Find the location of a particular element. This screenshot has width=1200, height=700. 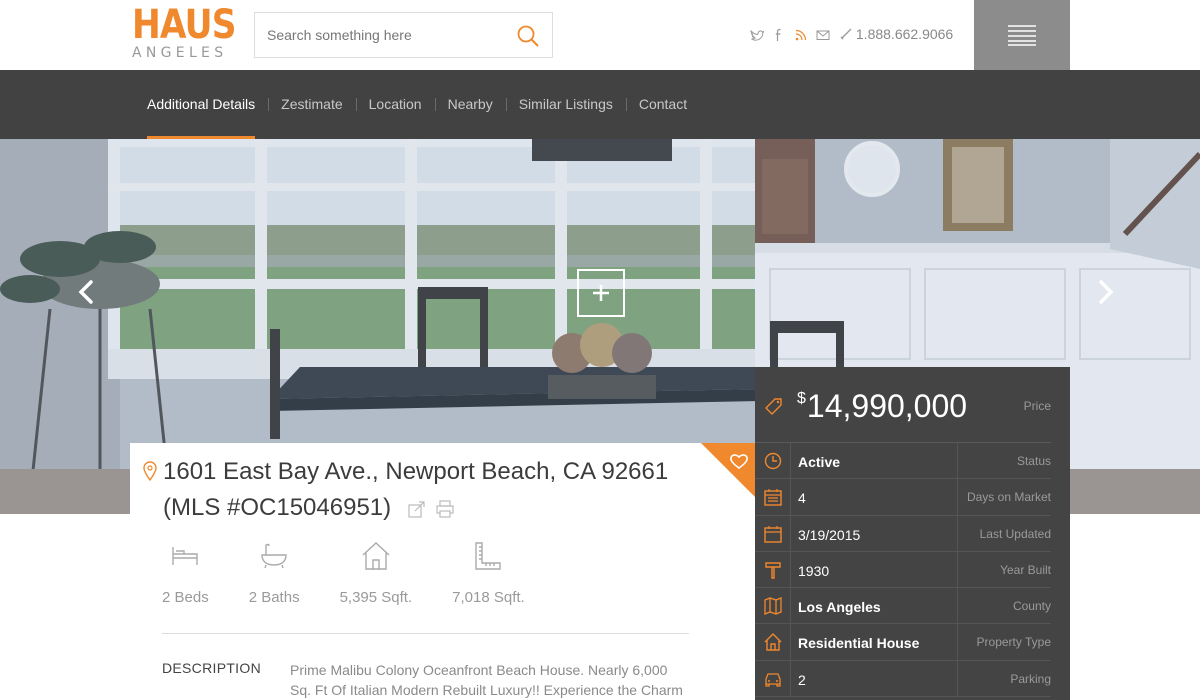

clock-icon is located at coordinates (773, 461).